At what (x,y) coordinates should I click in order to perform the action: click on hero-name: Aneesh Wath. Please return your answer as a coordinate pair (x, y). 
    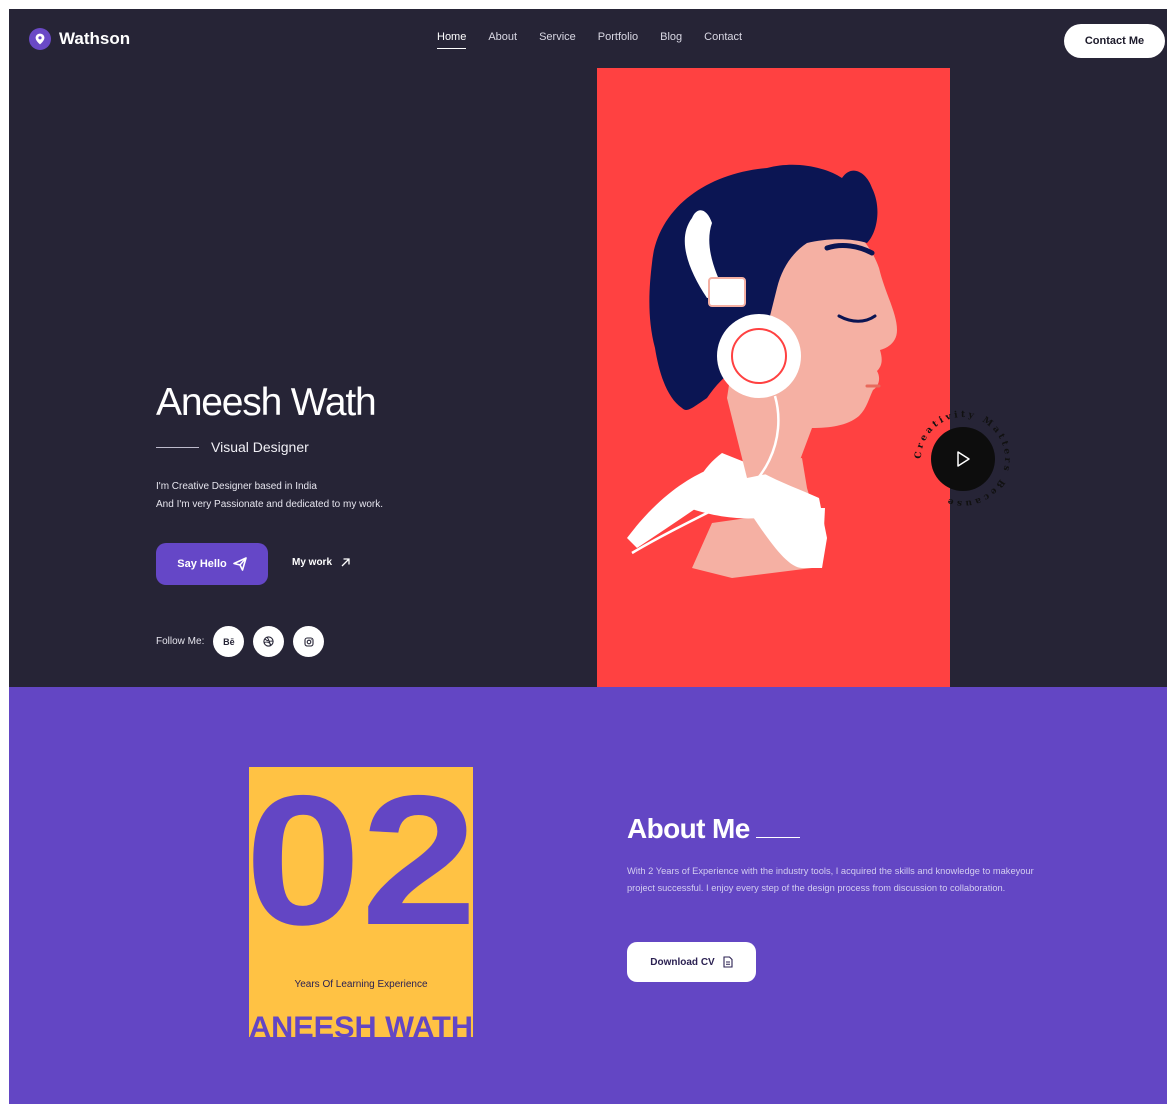
    Looking at the image, I should click on (266, 402).